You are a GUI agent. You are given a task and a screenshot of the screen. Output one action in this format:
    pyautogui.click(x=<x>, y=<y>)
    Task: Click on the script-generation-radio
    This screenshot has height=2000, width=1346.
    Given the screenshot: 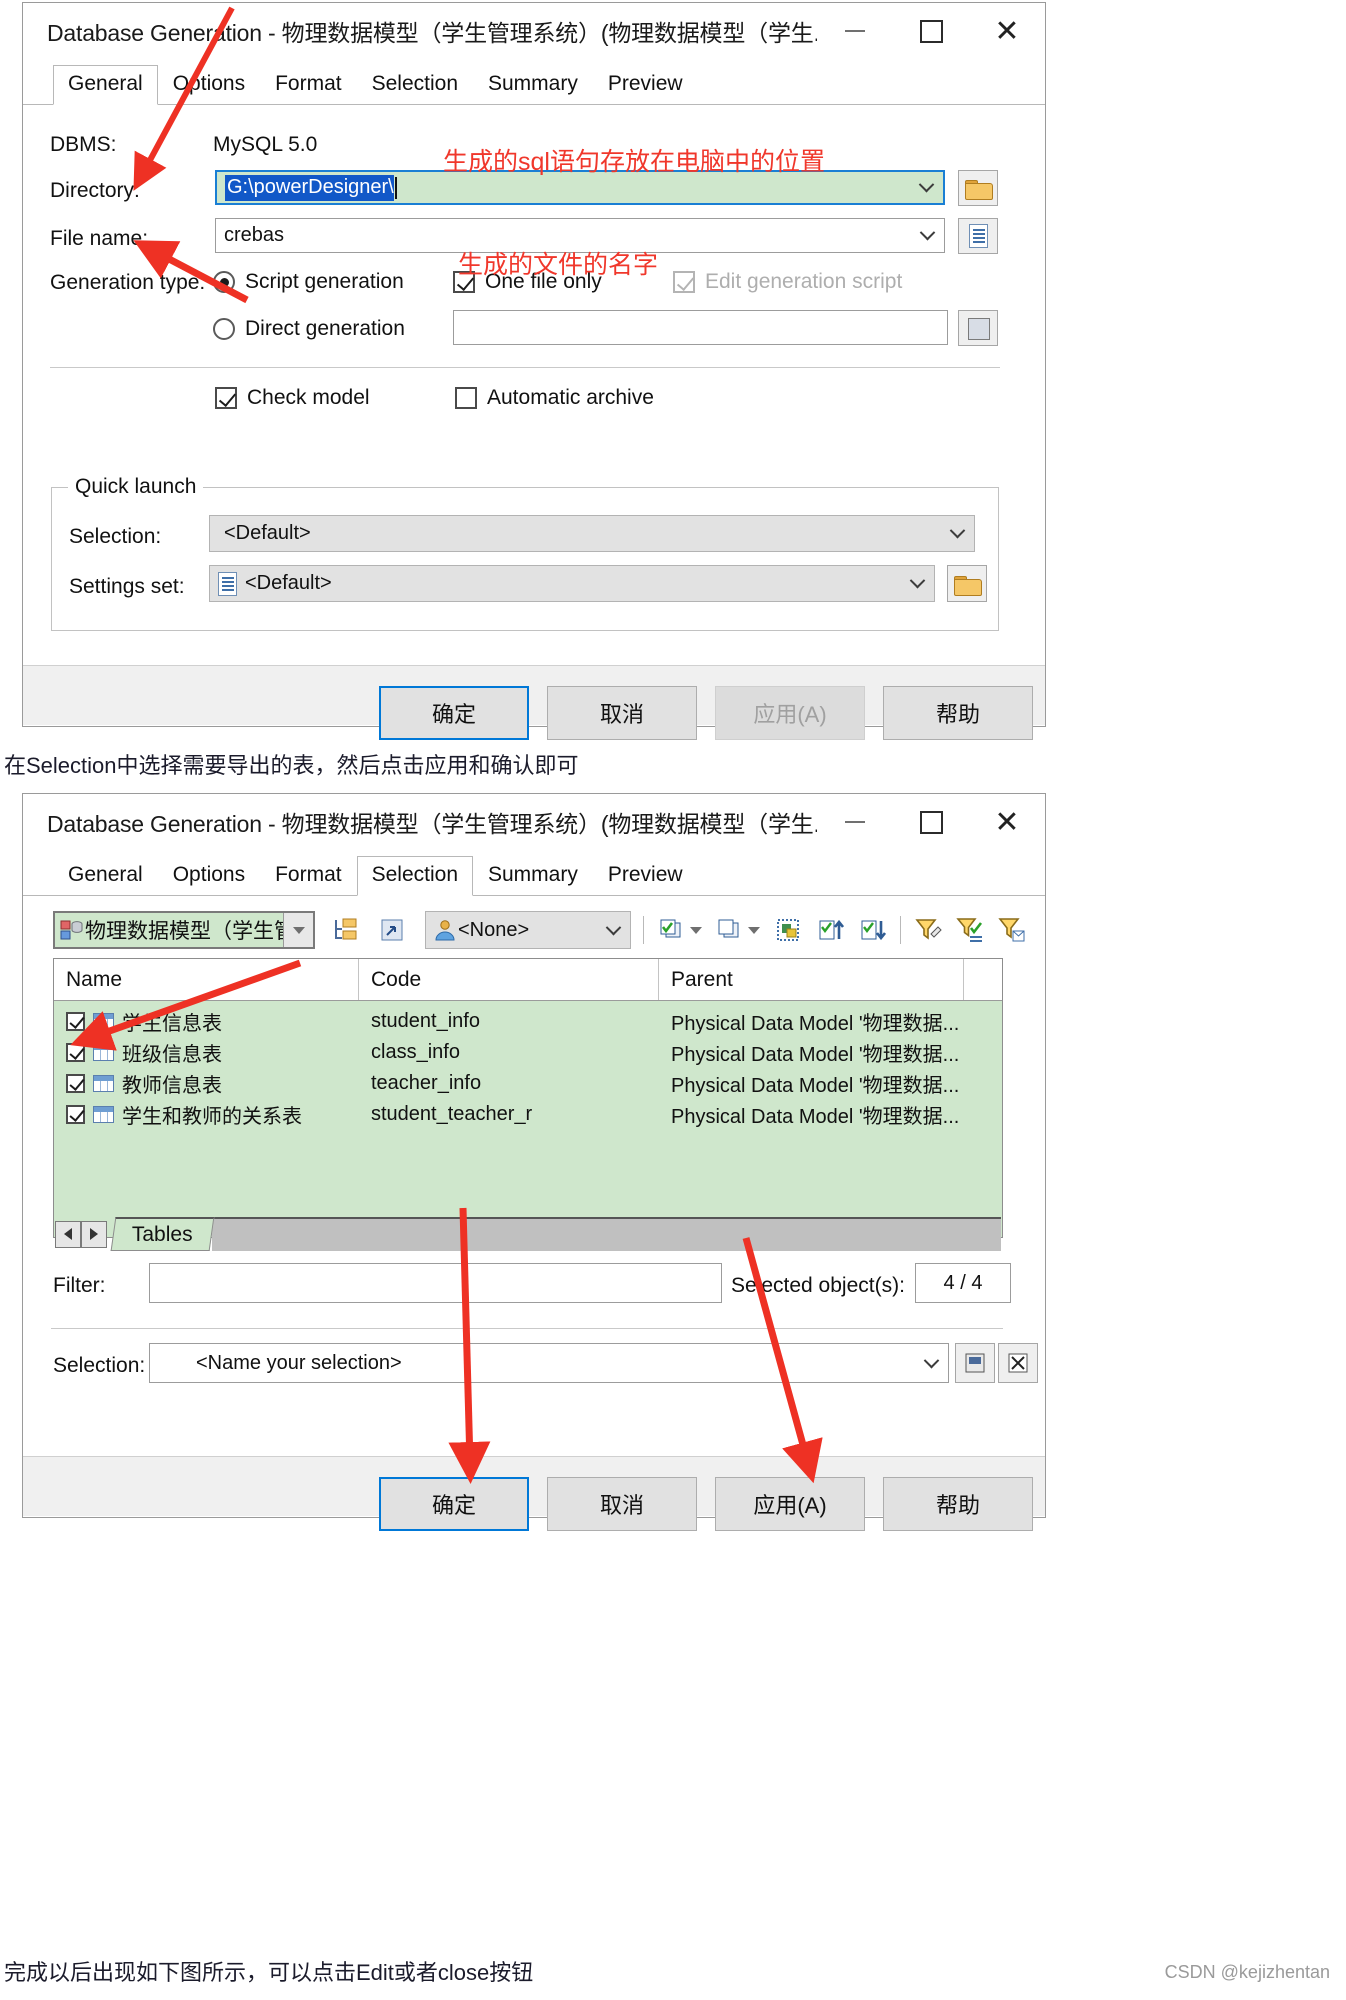 What is the action you would take?
    pyautogui.click(x=224, y=282)
    